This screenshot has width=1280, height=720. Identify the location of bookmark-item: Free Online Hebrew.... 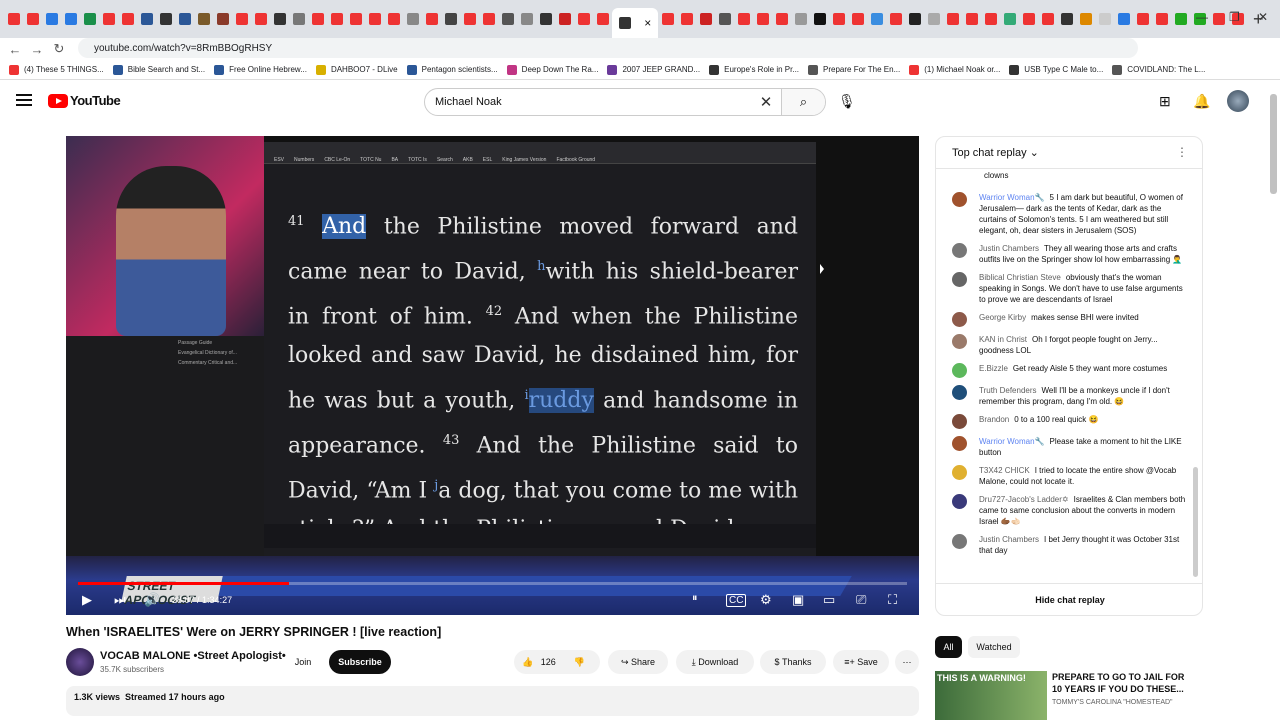
(260, 69).